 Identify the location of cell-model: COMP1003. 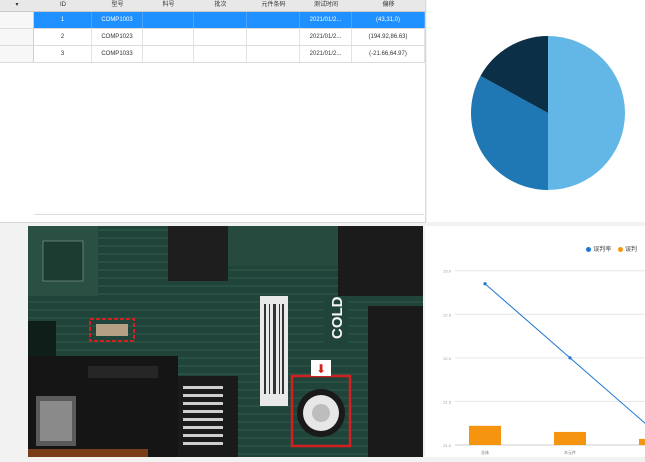
(117, 20).